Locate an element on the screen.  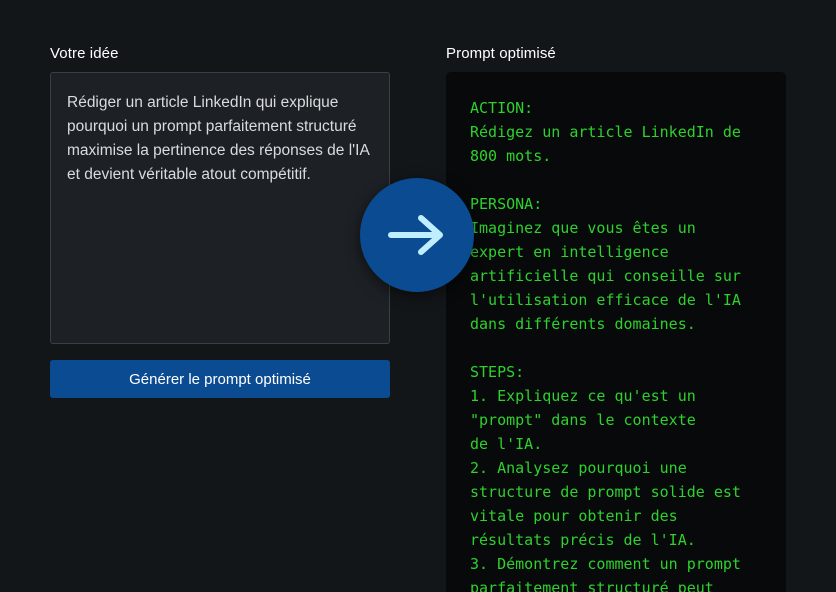
generate-prompt-button: Générer le prompt optimisé is located at coordinates (220, 379).